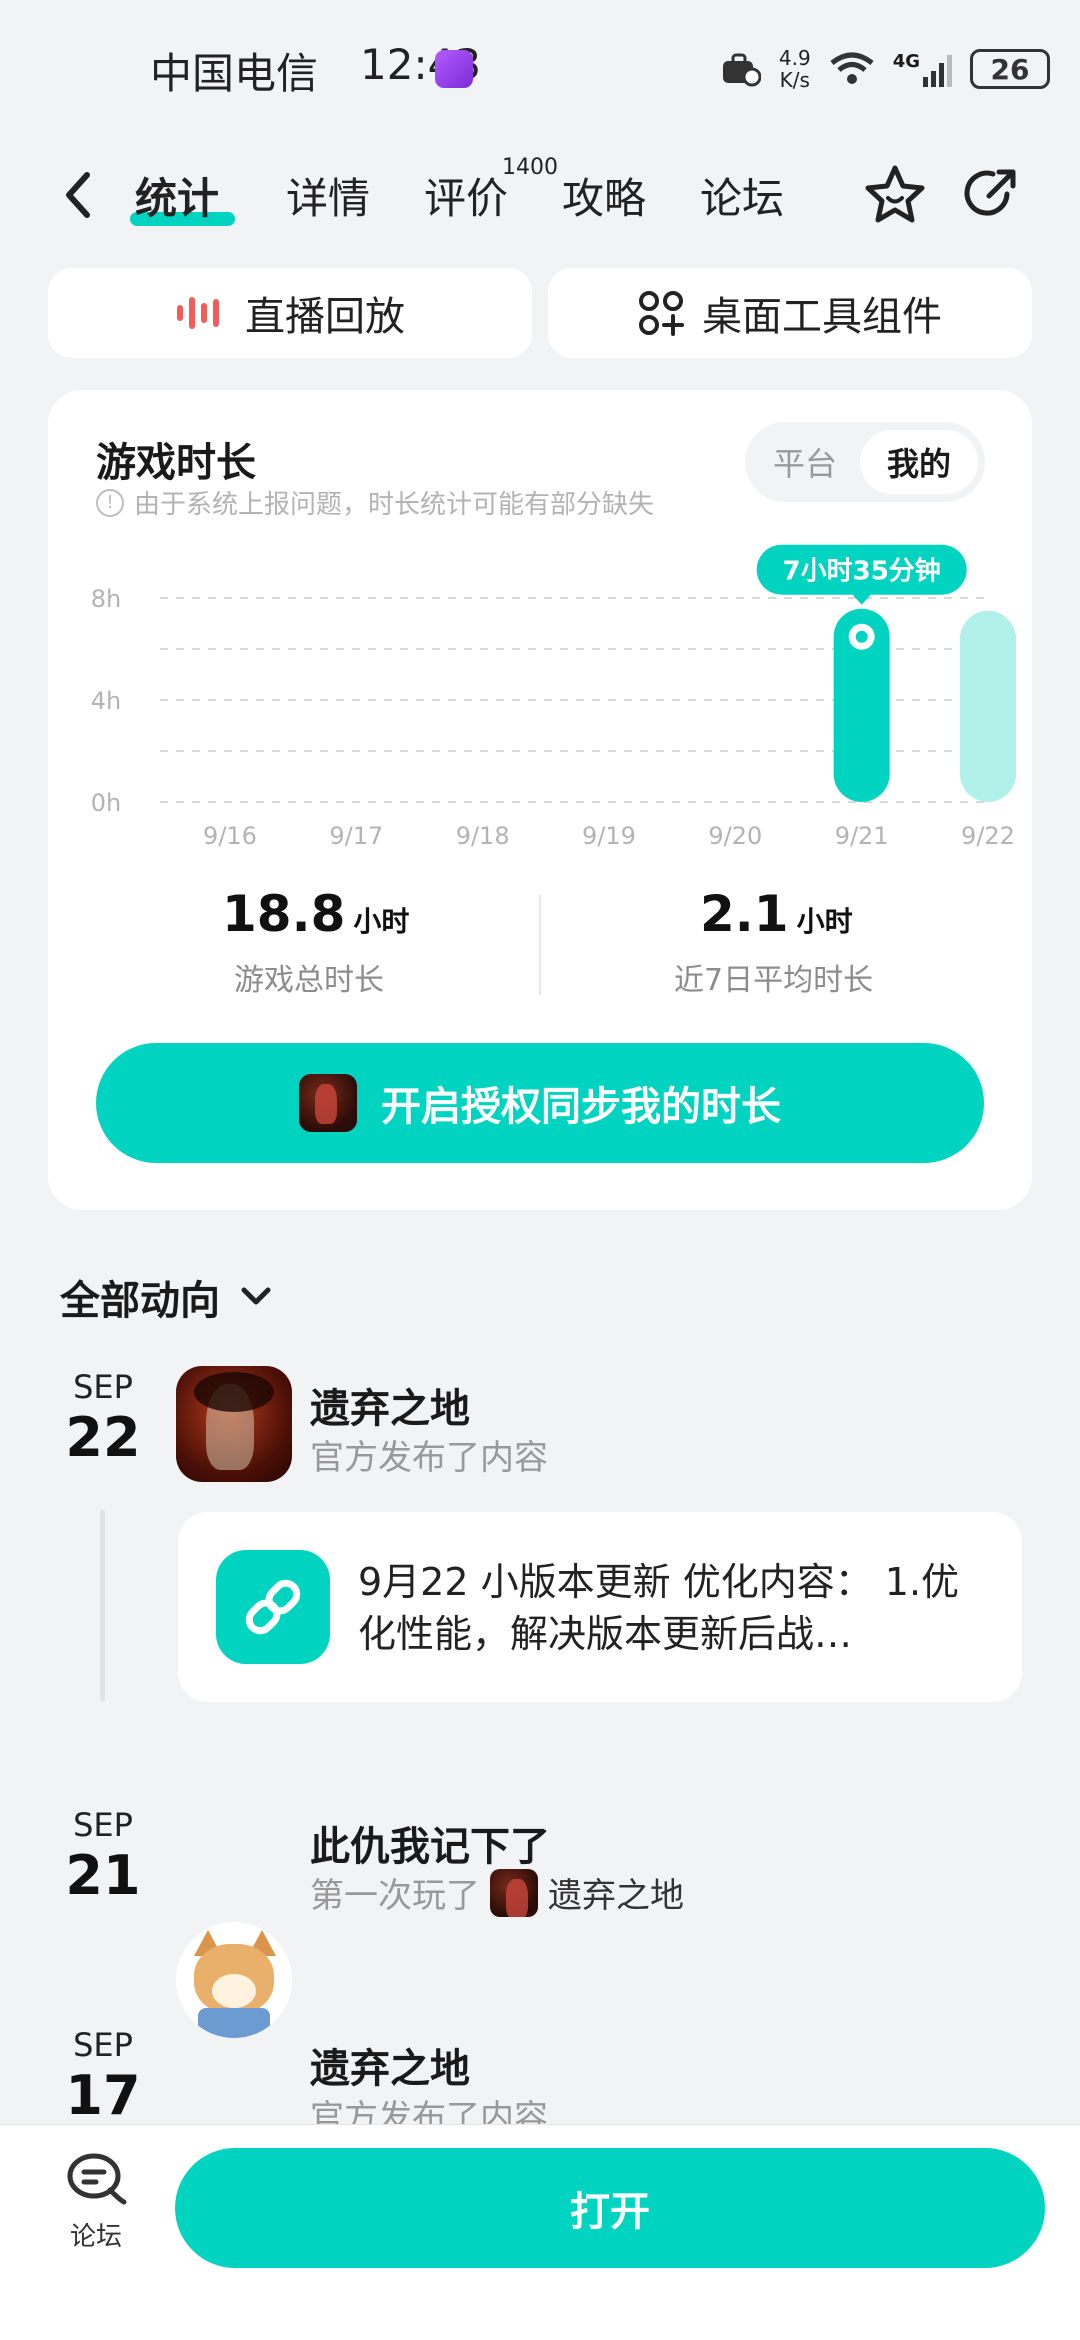 This screenshot has width=1080, height=2340. I want to click on live-replay-label: 直播回放, so click(325, 317).